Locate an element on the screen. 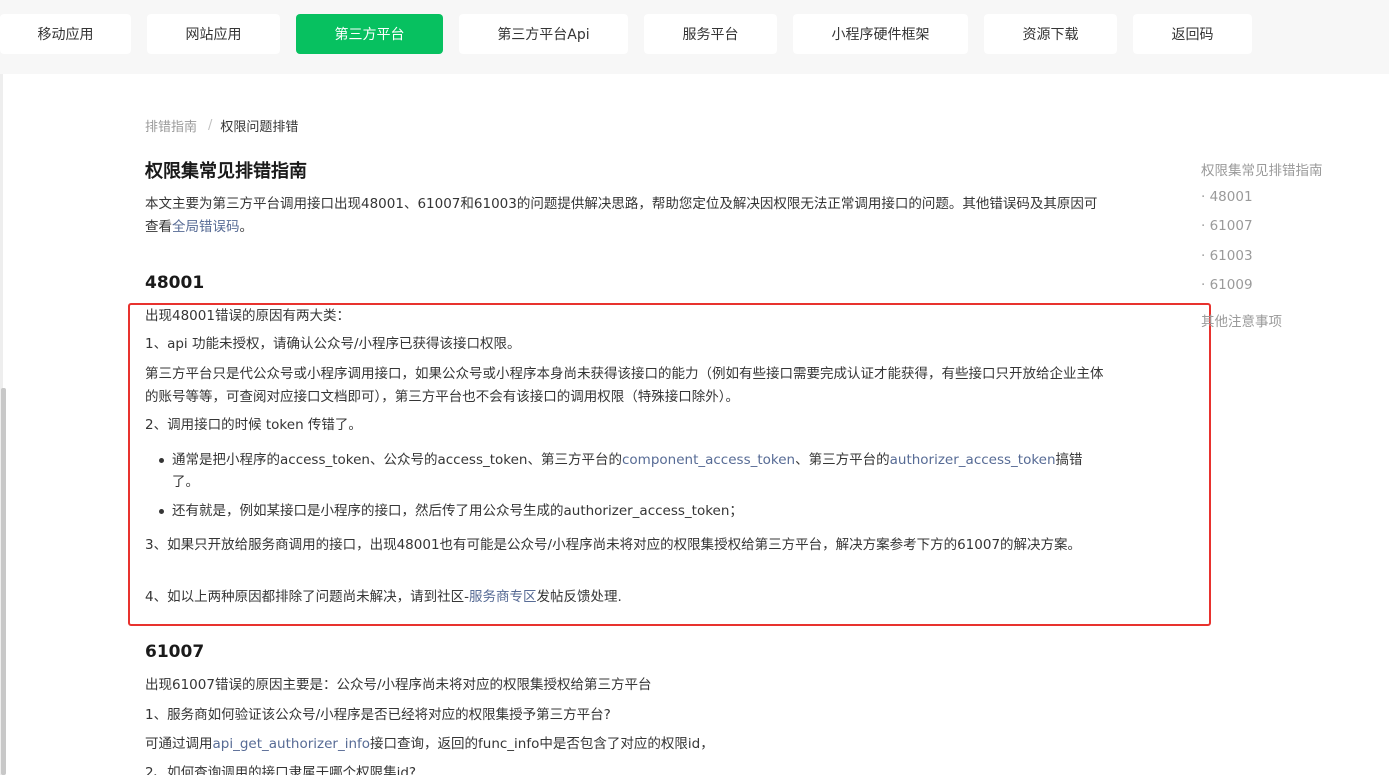 This screenshot has height=775, width=1389. toc-item-61009: · 61009 is located at coordinates (1227, 285).